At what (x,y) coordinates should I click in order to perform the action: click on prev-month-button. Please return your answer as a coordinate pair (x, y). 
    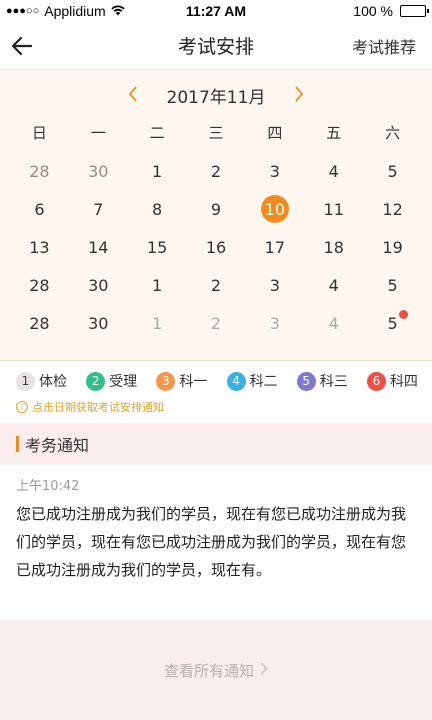
    Looking at the image, I should click on (133, 95).